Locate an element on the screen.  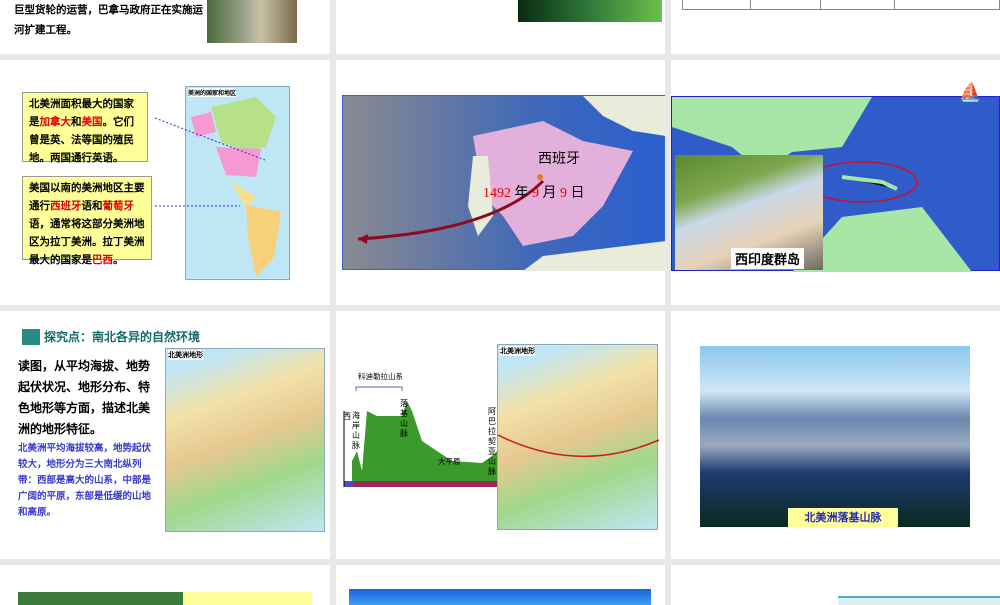
map-title: 北美洲地形 is located at coordinates (185, 355).